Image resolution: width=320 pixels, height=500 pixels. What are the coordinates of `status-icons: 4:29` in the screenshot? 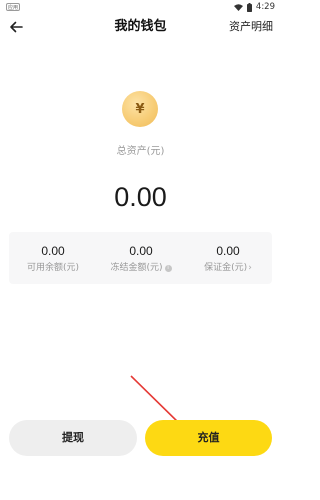 It's located at (254, 7).